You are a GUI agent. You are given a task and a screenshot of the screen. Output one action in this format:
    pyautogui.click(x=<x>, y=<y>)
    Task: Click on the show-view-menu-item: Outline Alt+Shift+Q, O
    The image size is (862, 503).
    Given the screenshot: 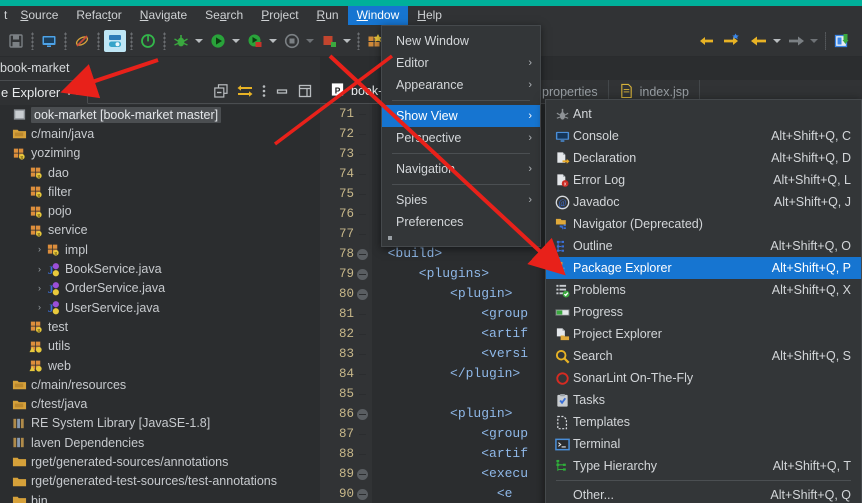 What is the action you would take?
    pyautogui.click(x=703, y=246)
    